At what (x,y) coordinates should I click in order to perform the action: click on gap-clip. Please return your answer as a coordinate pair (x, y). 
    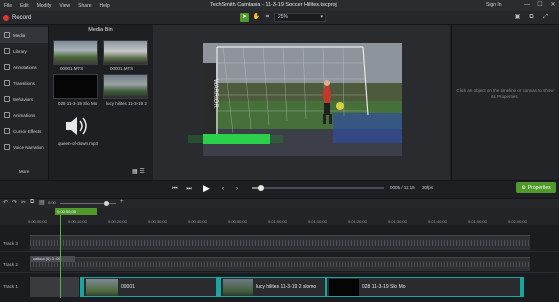
    Looking at the image, I should click on (54, 287).